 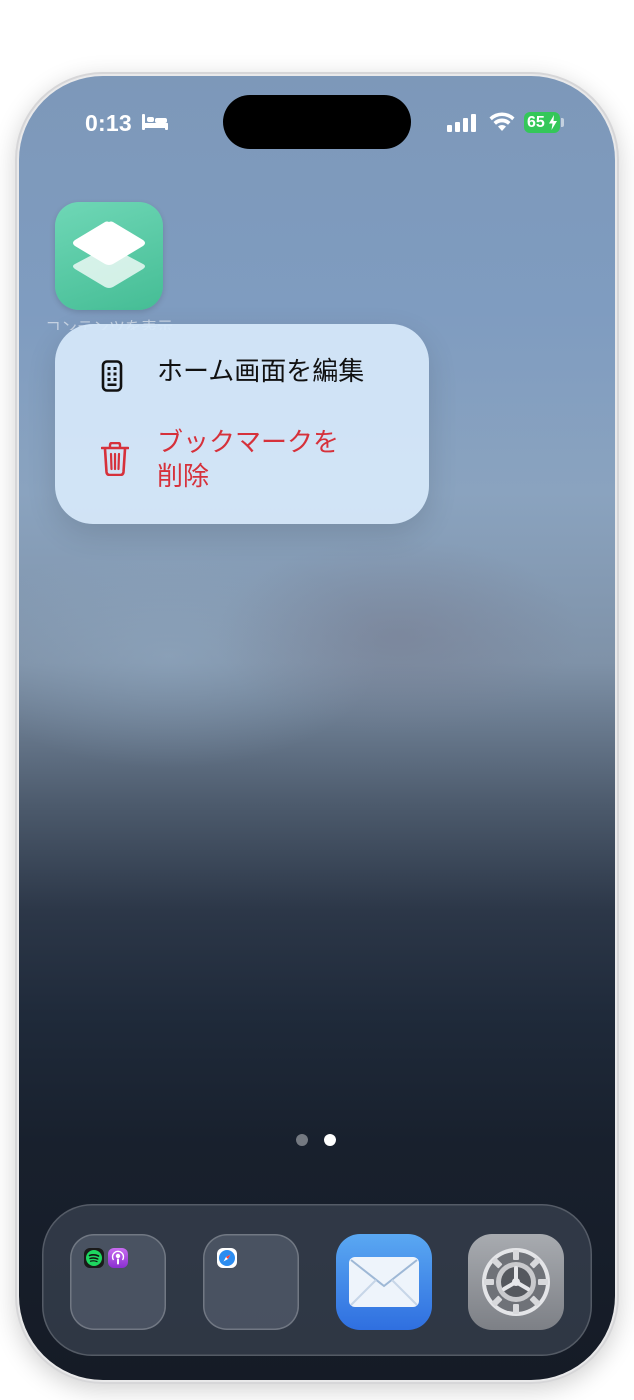 I want to click on settings-app-icon, so click(x=516, y=1282).